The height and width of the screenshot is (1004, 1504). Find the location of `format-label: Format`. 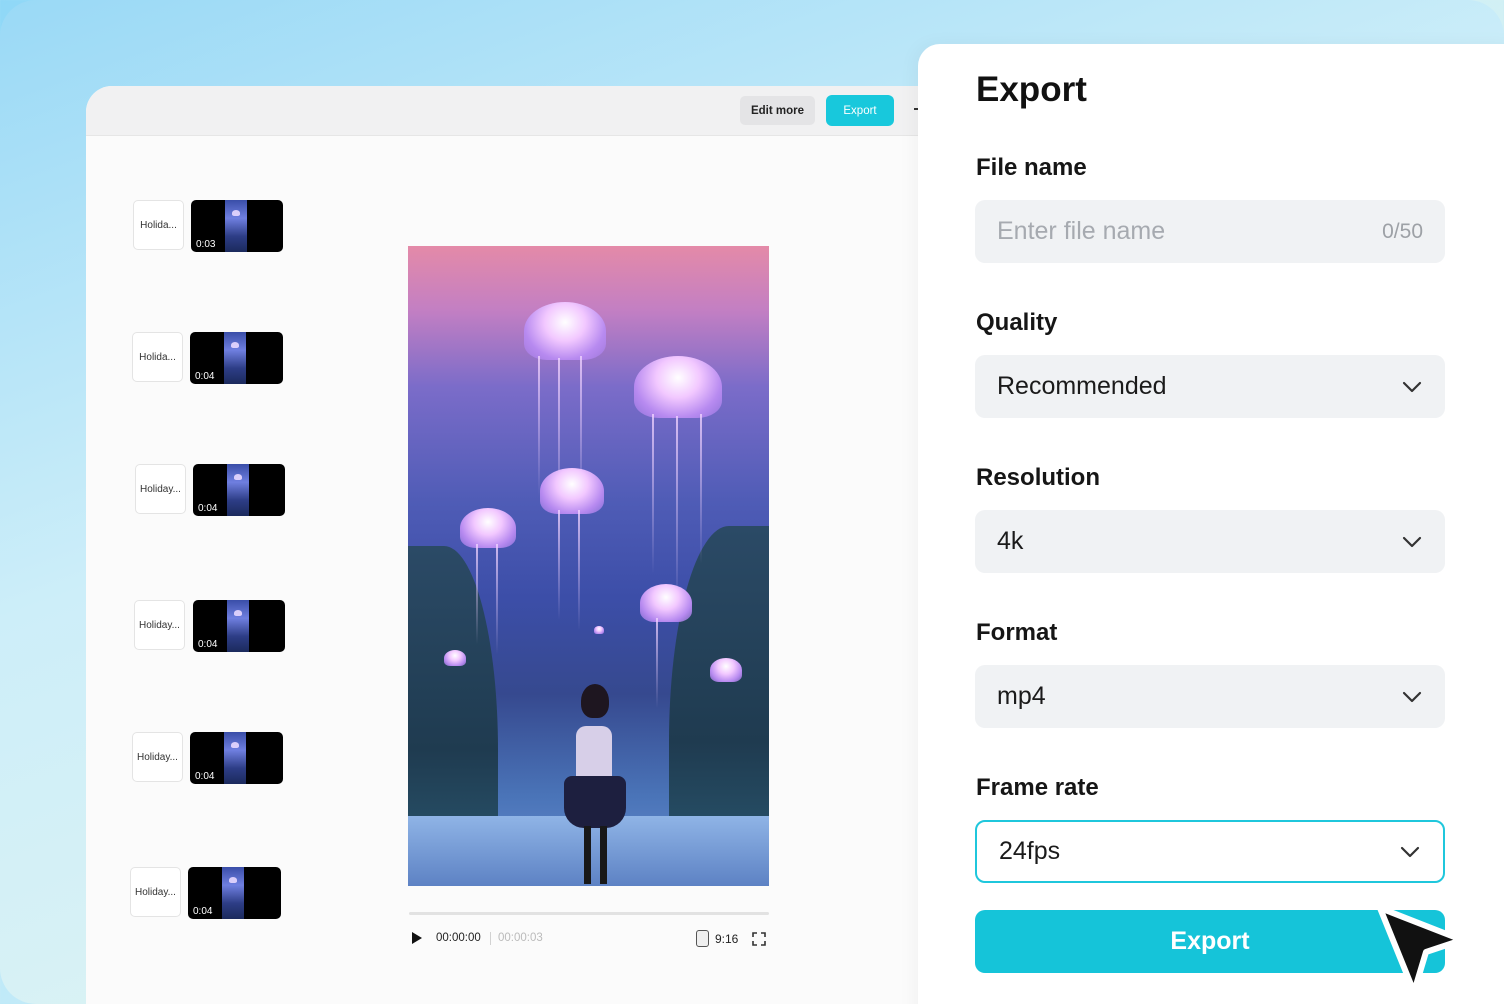

format-label: Format is located at coordinates (1017, 632).